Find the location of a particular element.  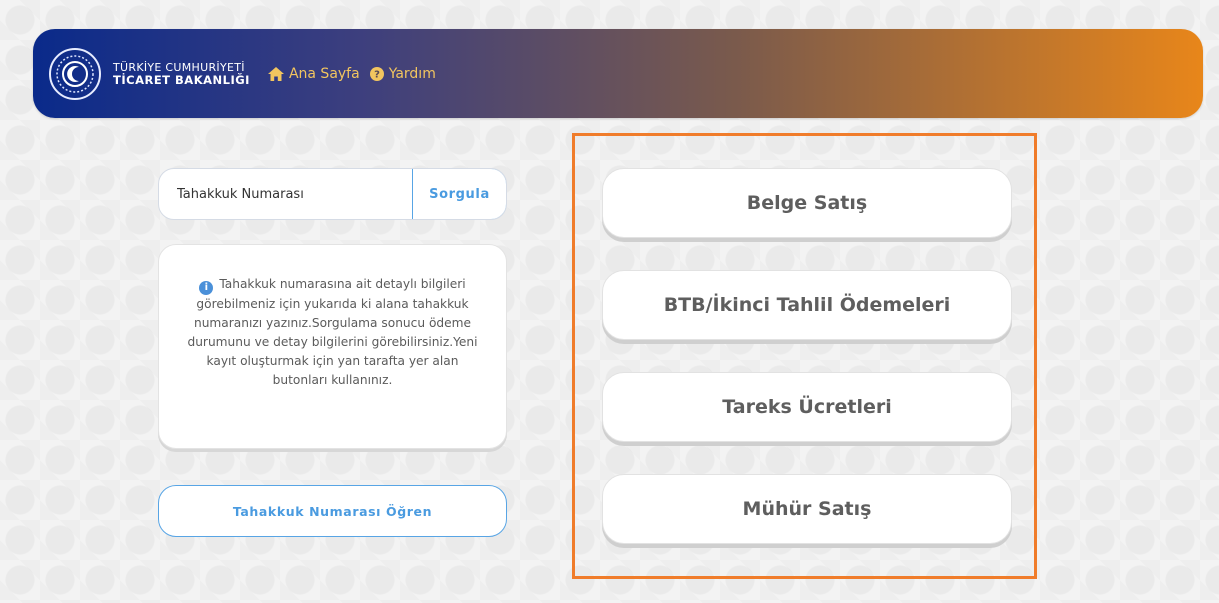

emblem-icon is located at coordinates (75, 73).